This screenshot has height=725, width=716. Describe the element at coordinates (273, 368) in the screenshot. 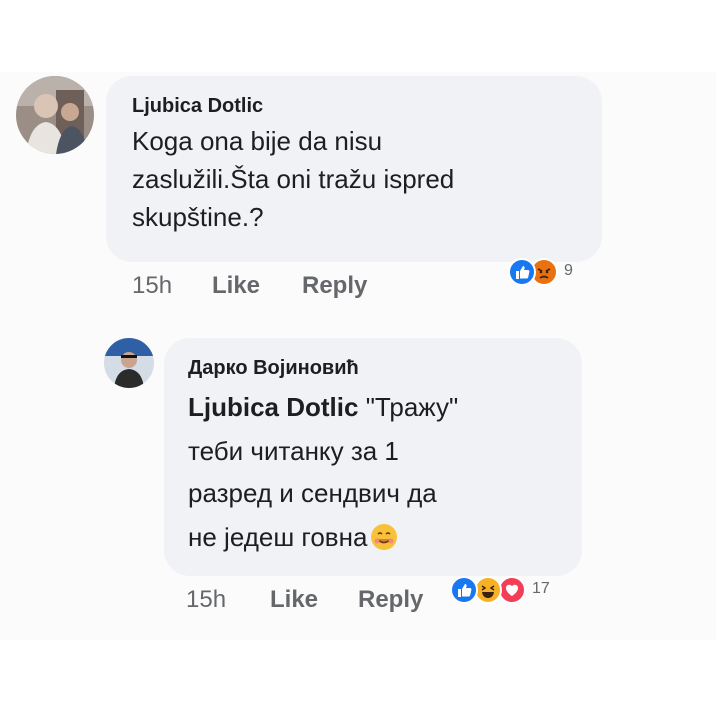

I see `reply-author: Дарко Војиновић` at that location.